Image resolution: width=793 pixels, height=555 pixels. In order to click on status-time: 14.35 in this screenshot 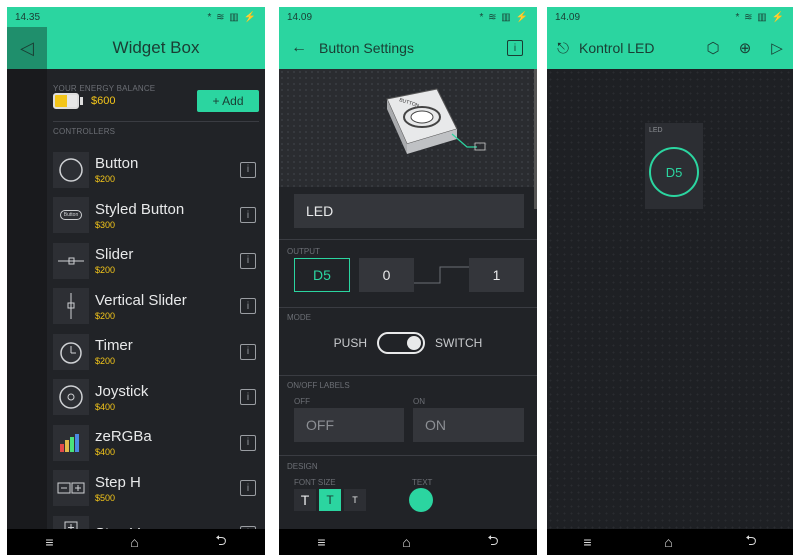, I will do `click(28, 17)`.